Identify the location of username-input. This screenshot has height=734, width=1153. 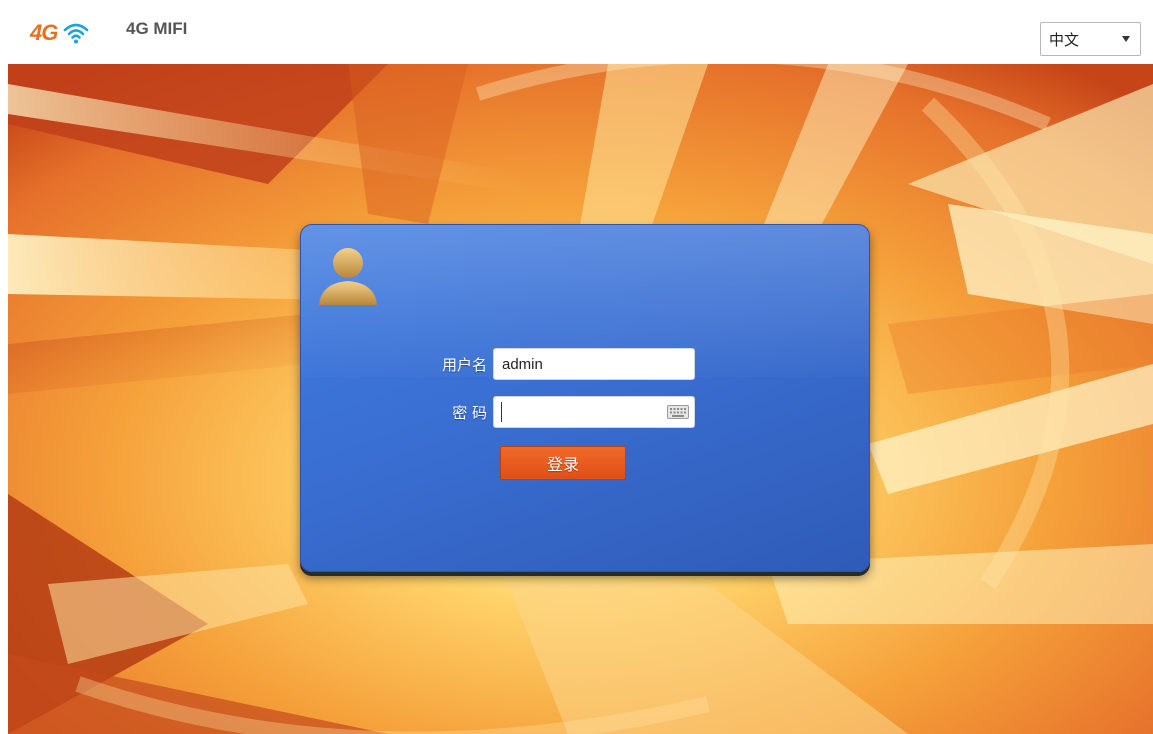
(594, 364).